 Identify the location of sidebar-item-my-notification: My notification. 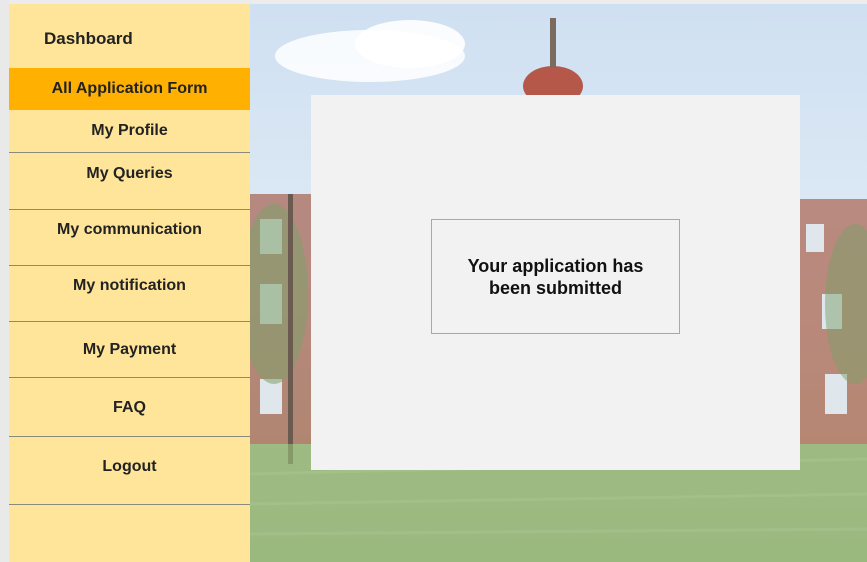
(129, 286).